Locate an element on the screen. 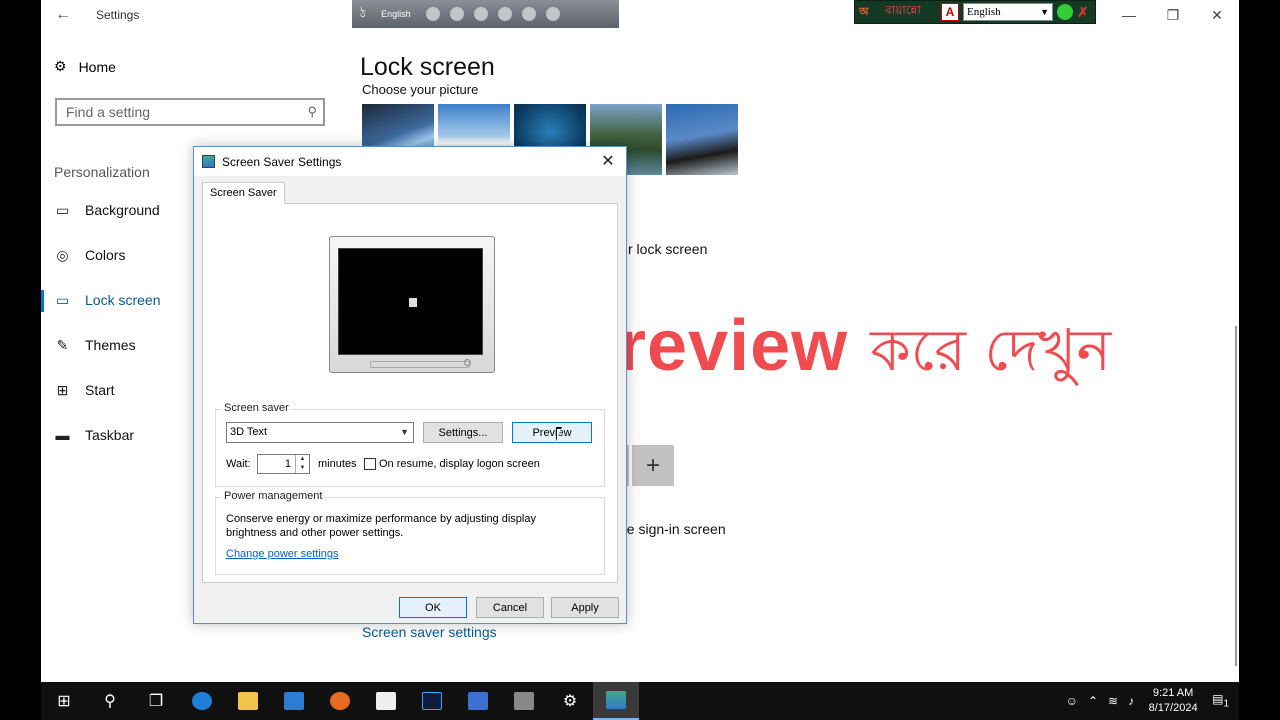 The image size is (1280, 720). wait-stepper: 1 ▲ ▼ is located at coordinates (283, 464).